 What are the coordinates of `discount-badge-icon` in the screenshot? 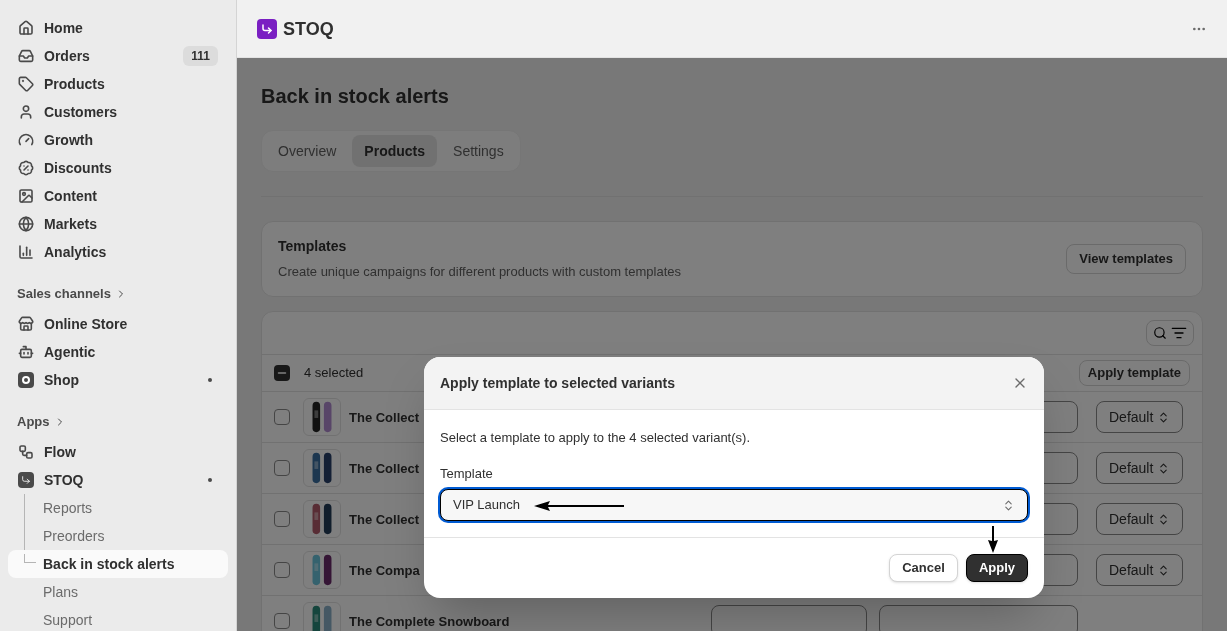 It's located at (26, 168).